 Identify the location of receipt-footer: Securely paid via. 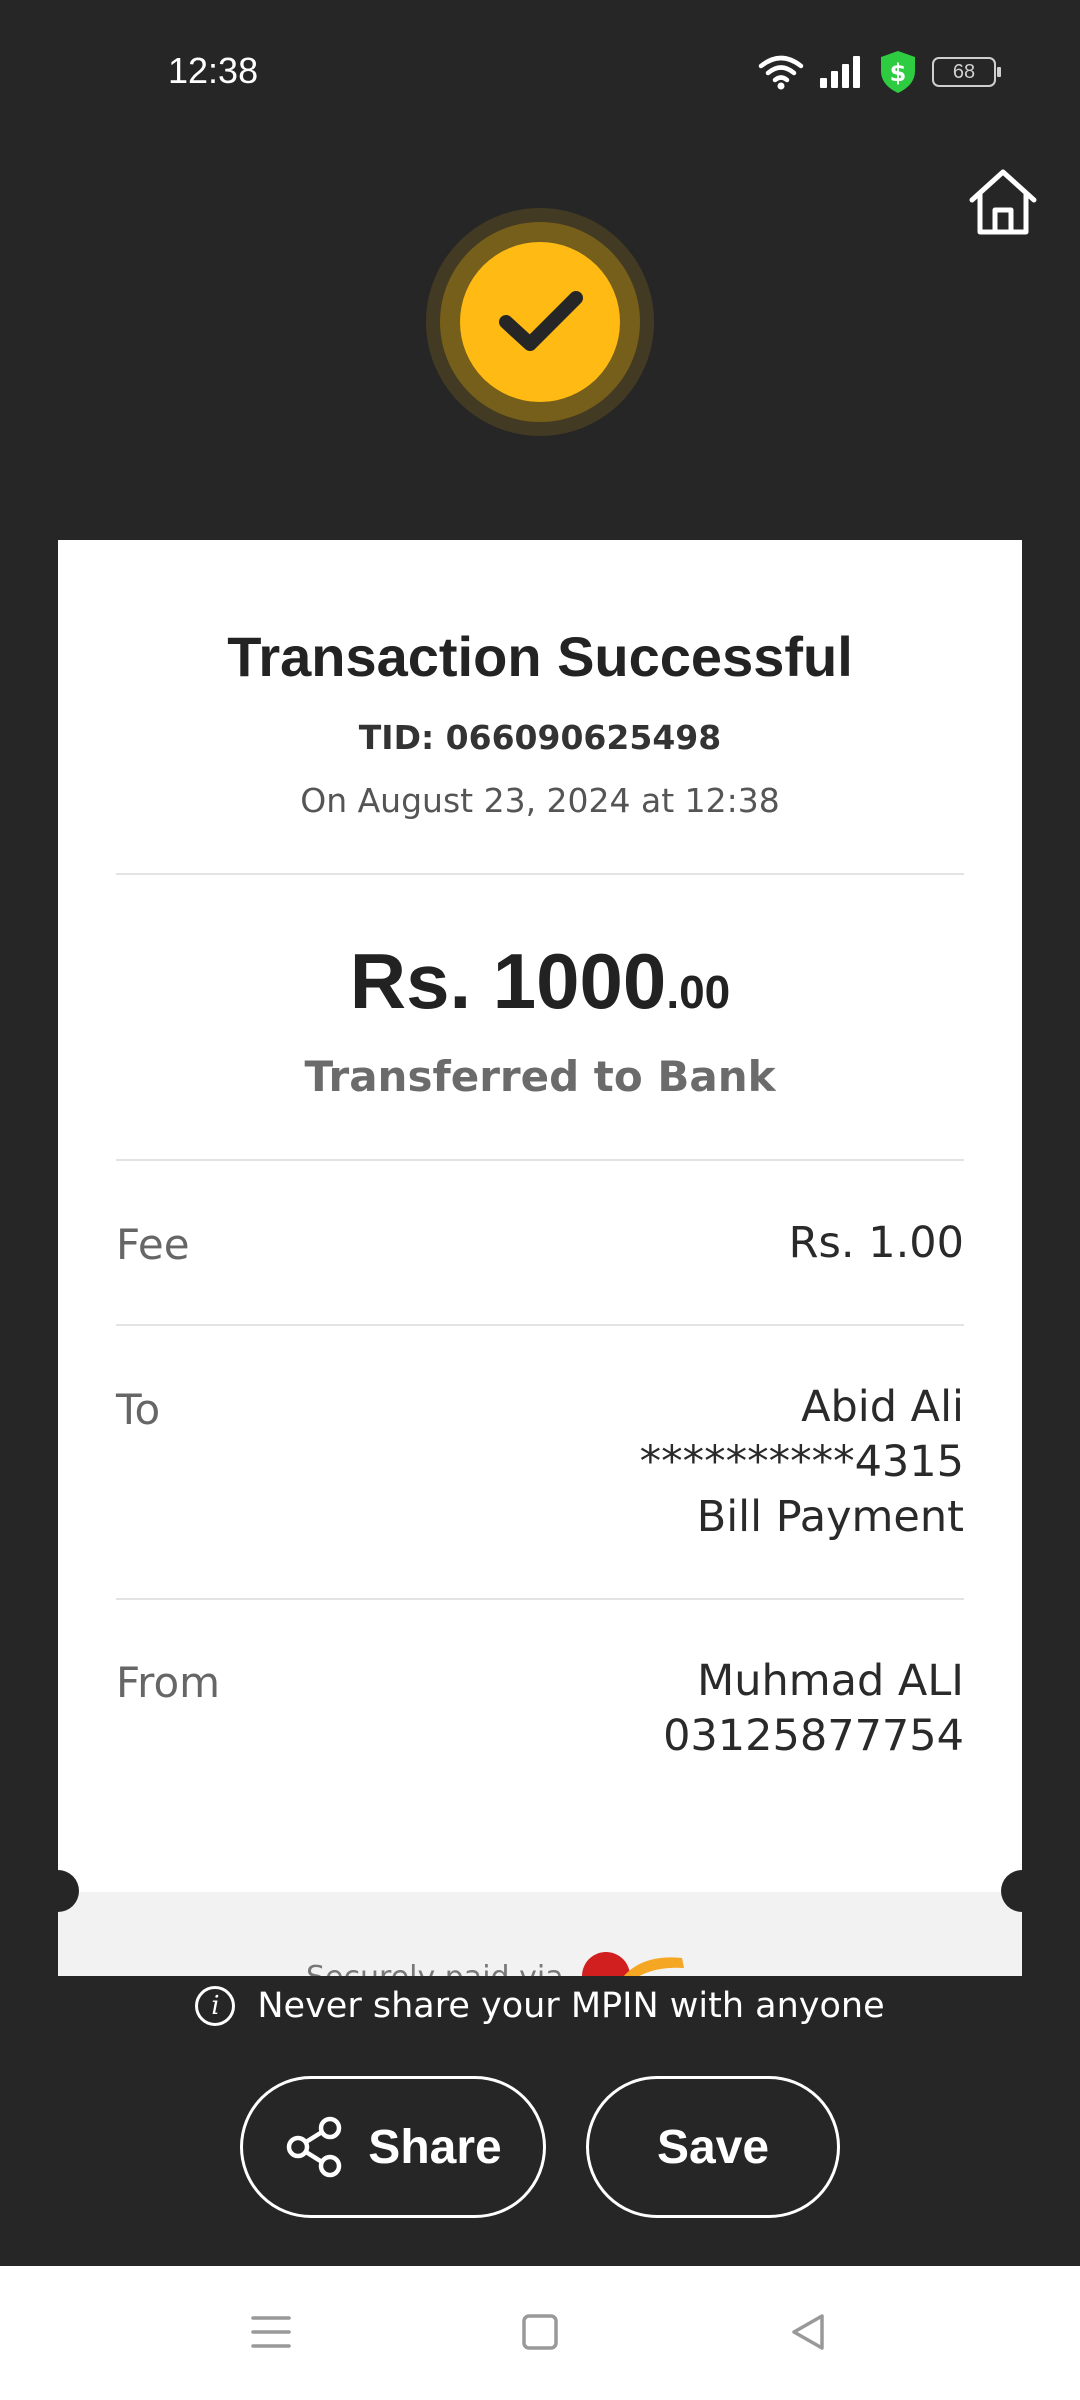
(540, 1934).